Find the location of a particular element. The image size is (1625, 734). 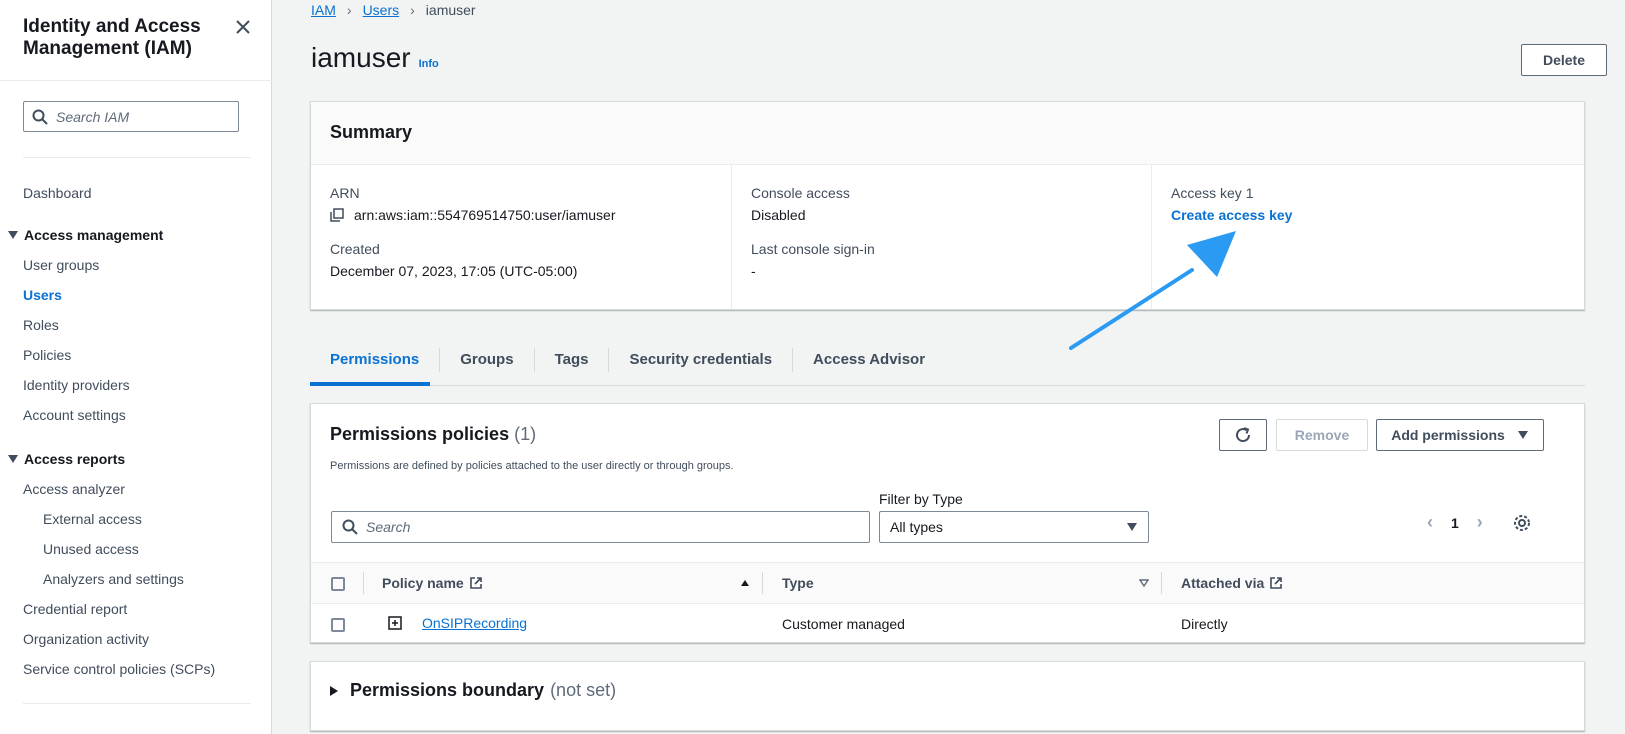

sort-ascending-icon is located at coordinates (745, 583).